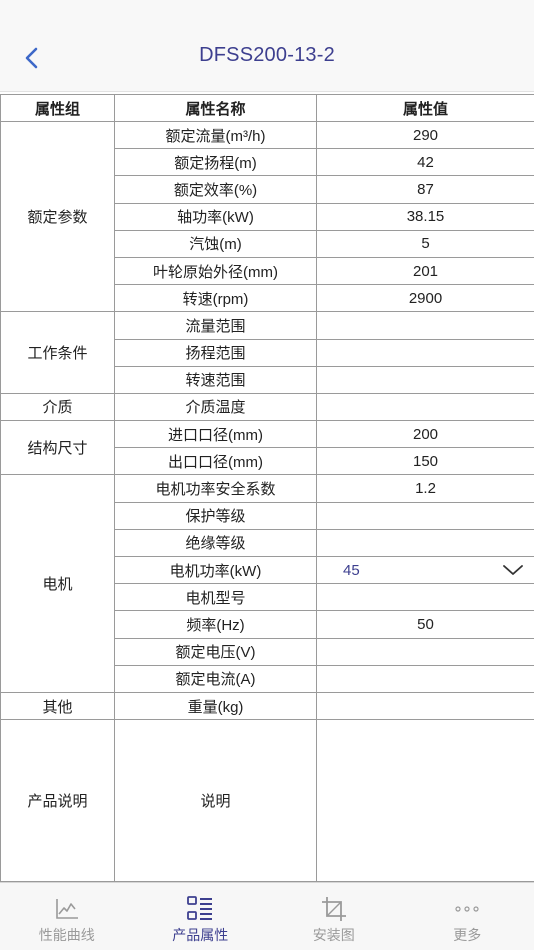 The height and width of the screenshot is (950, 534). What do you see at coordinates (57, 352) in the screenshot?
I see `group-working: 工作条件` at bounding box center [57, 352].